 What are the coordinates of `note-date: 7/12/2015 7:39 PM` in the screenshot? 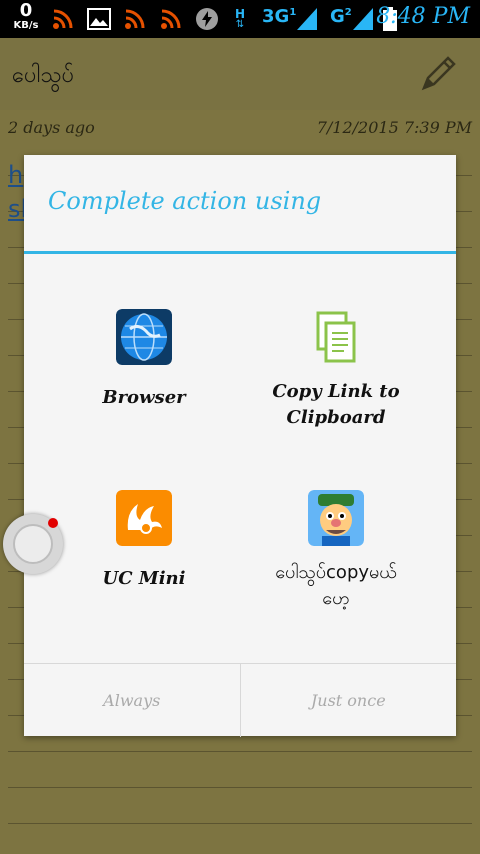 It's located at (394, 127).